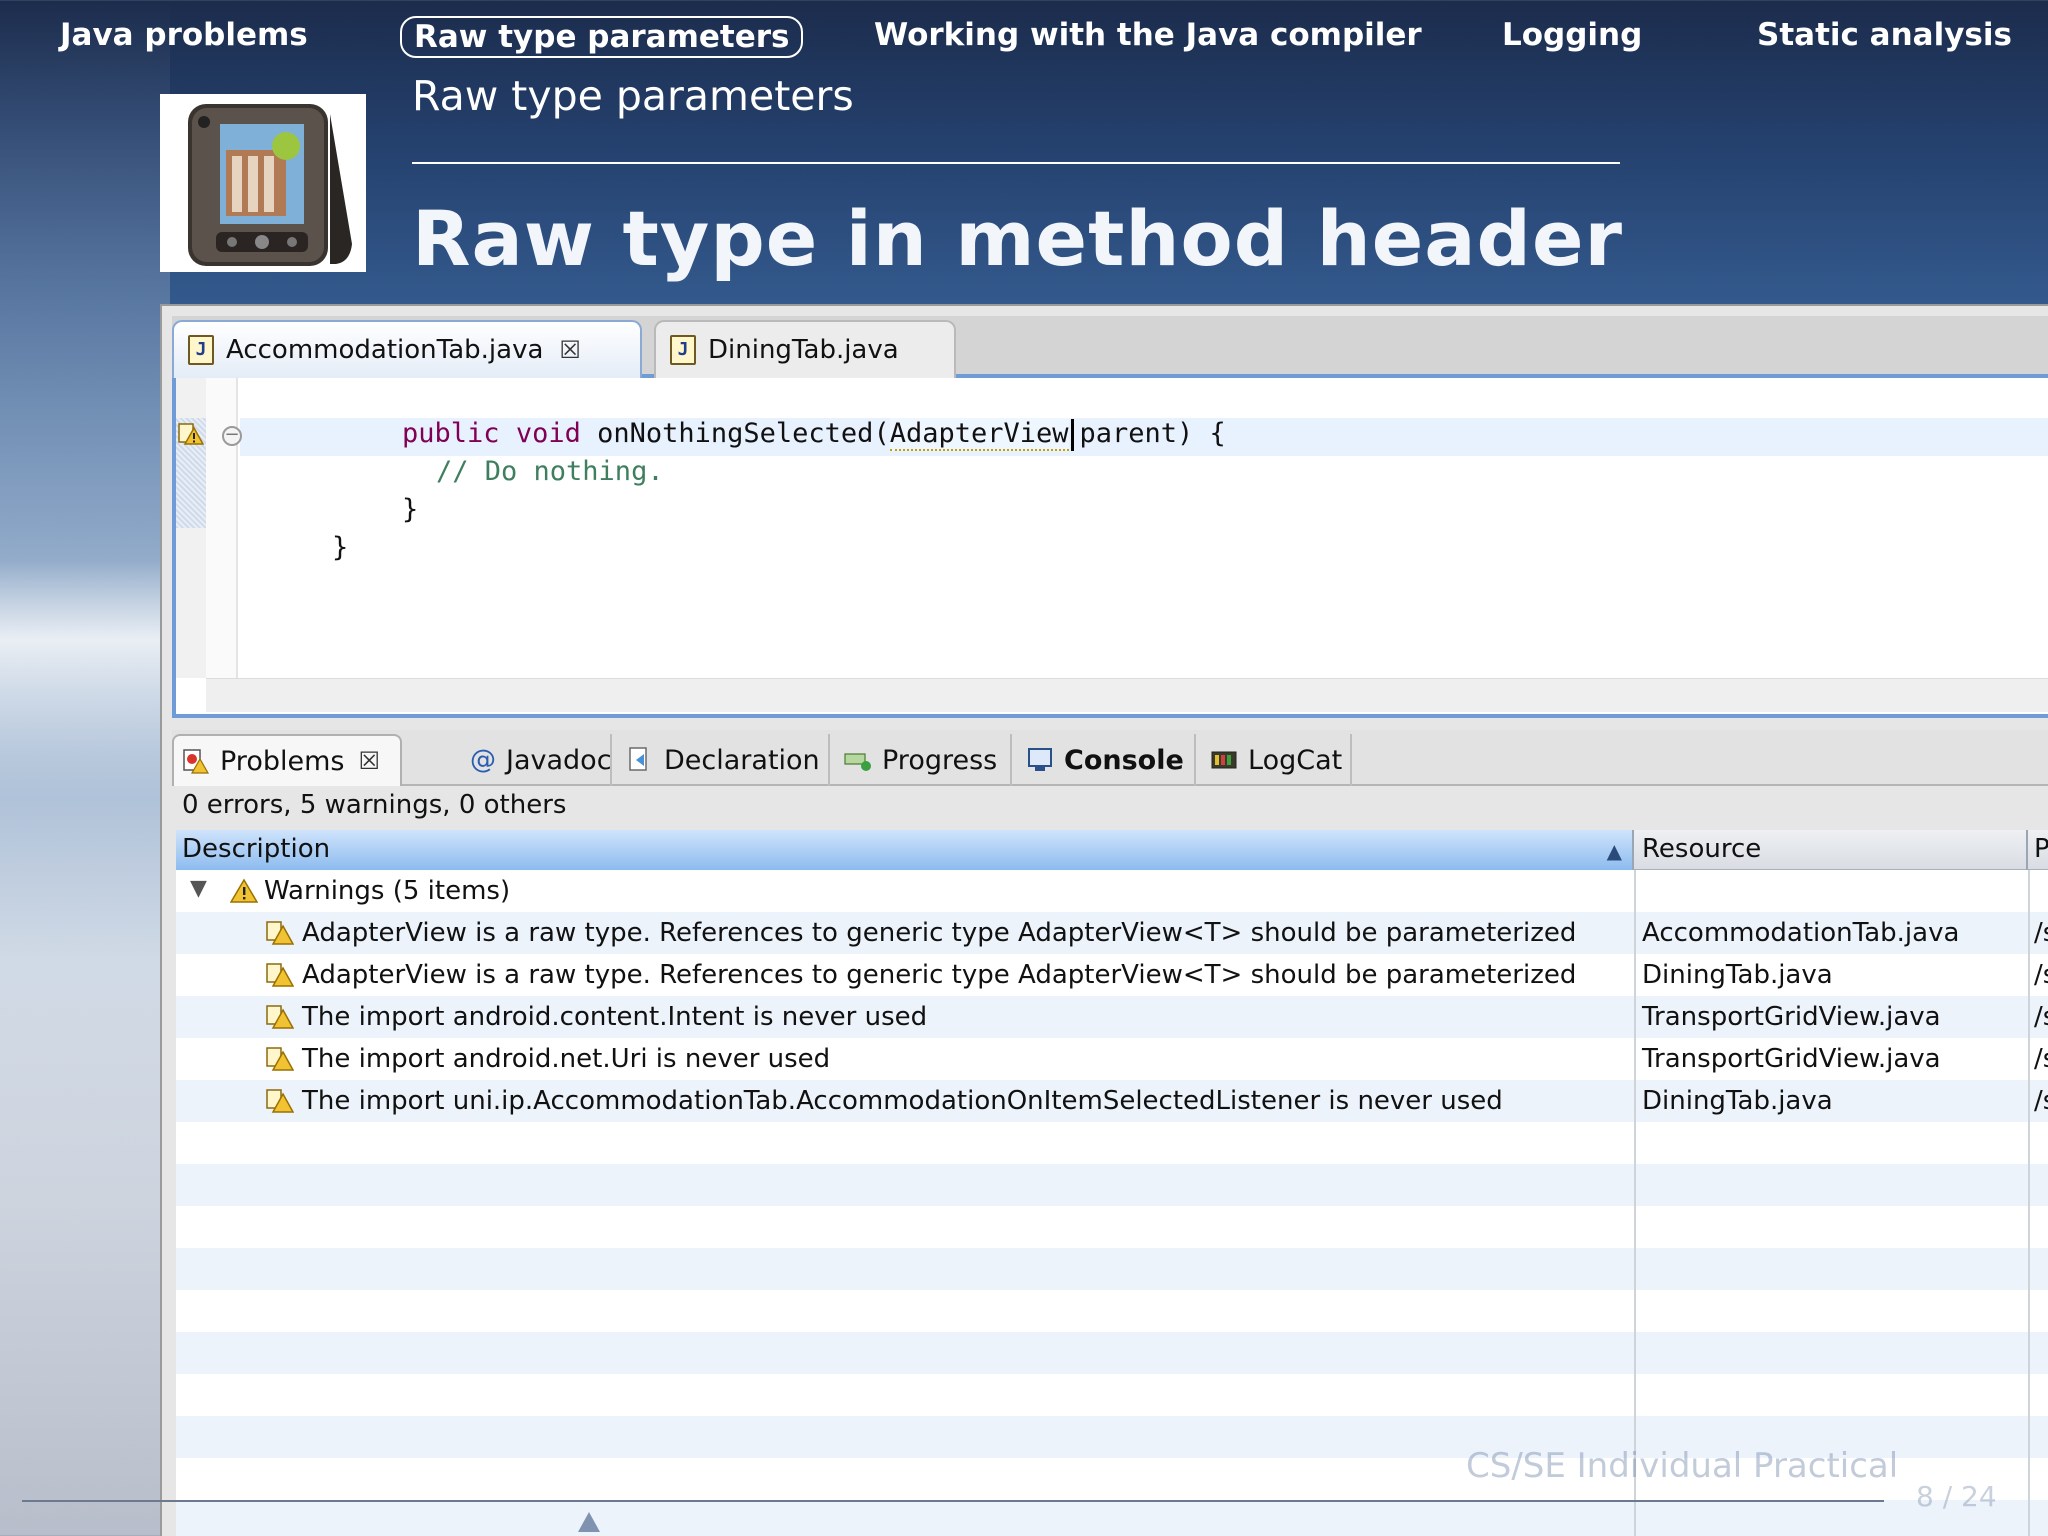  I want to click on tab-label: Javadoc, so click(559, 760).